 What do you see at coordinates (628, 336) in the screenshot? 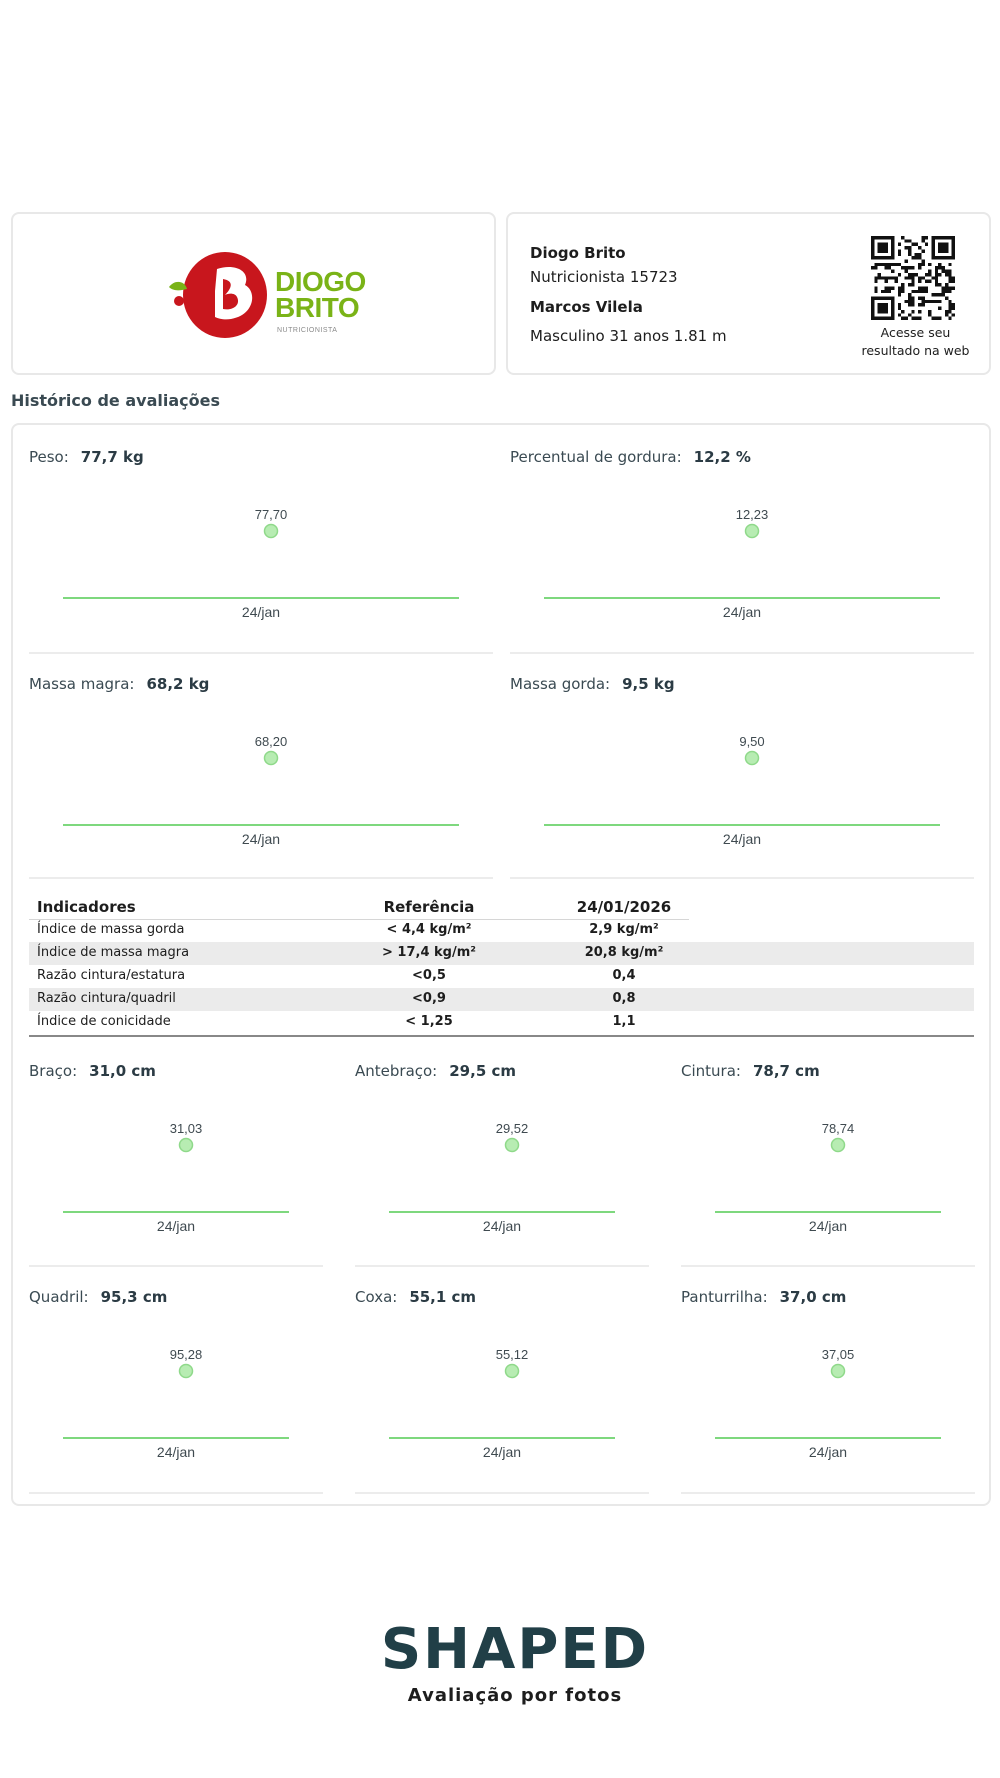
I see `patient-details: Masculino 31 anos 1.81 m` at bounding box center [628, 336].